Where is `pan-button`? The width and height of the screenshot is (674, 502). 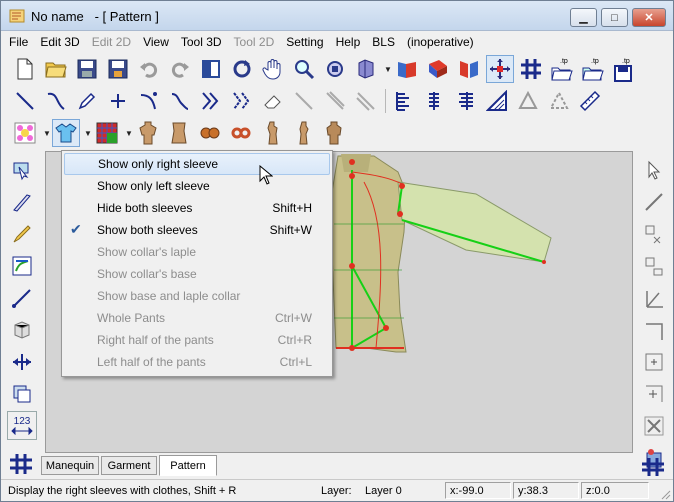 pan-button is located at coordinates (273, 69).